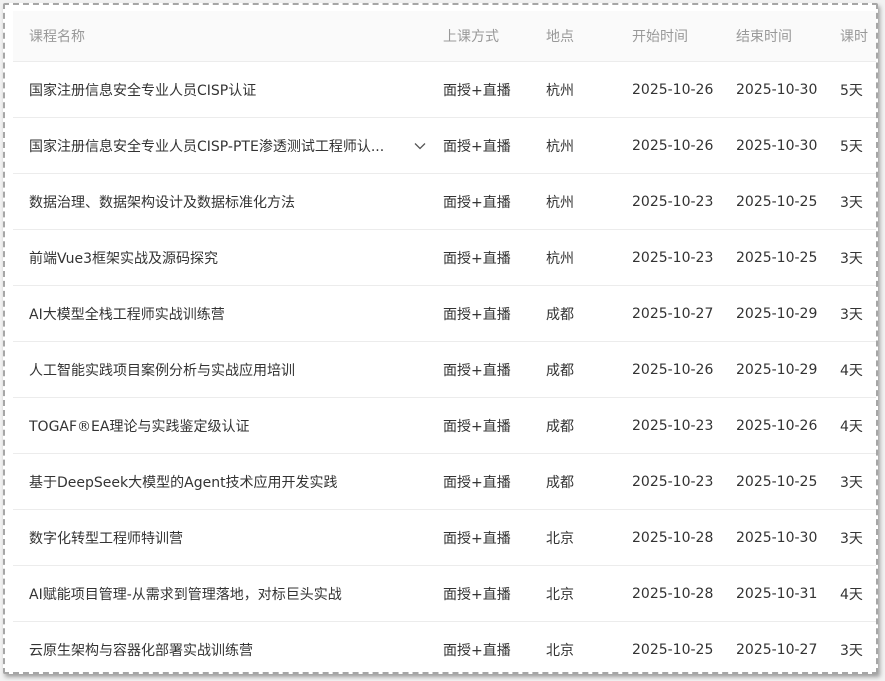  Describe the element at coordinates (221, 313) in the screenshot. I see `course-name: AI大模型全栈工程师实战训练营` at that location.